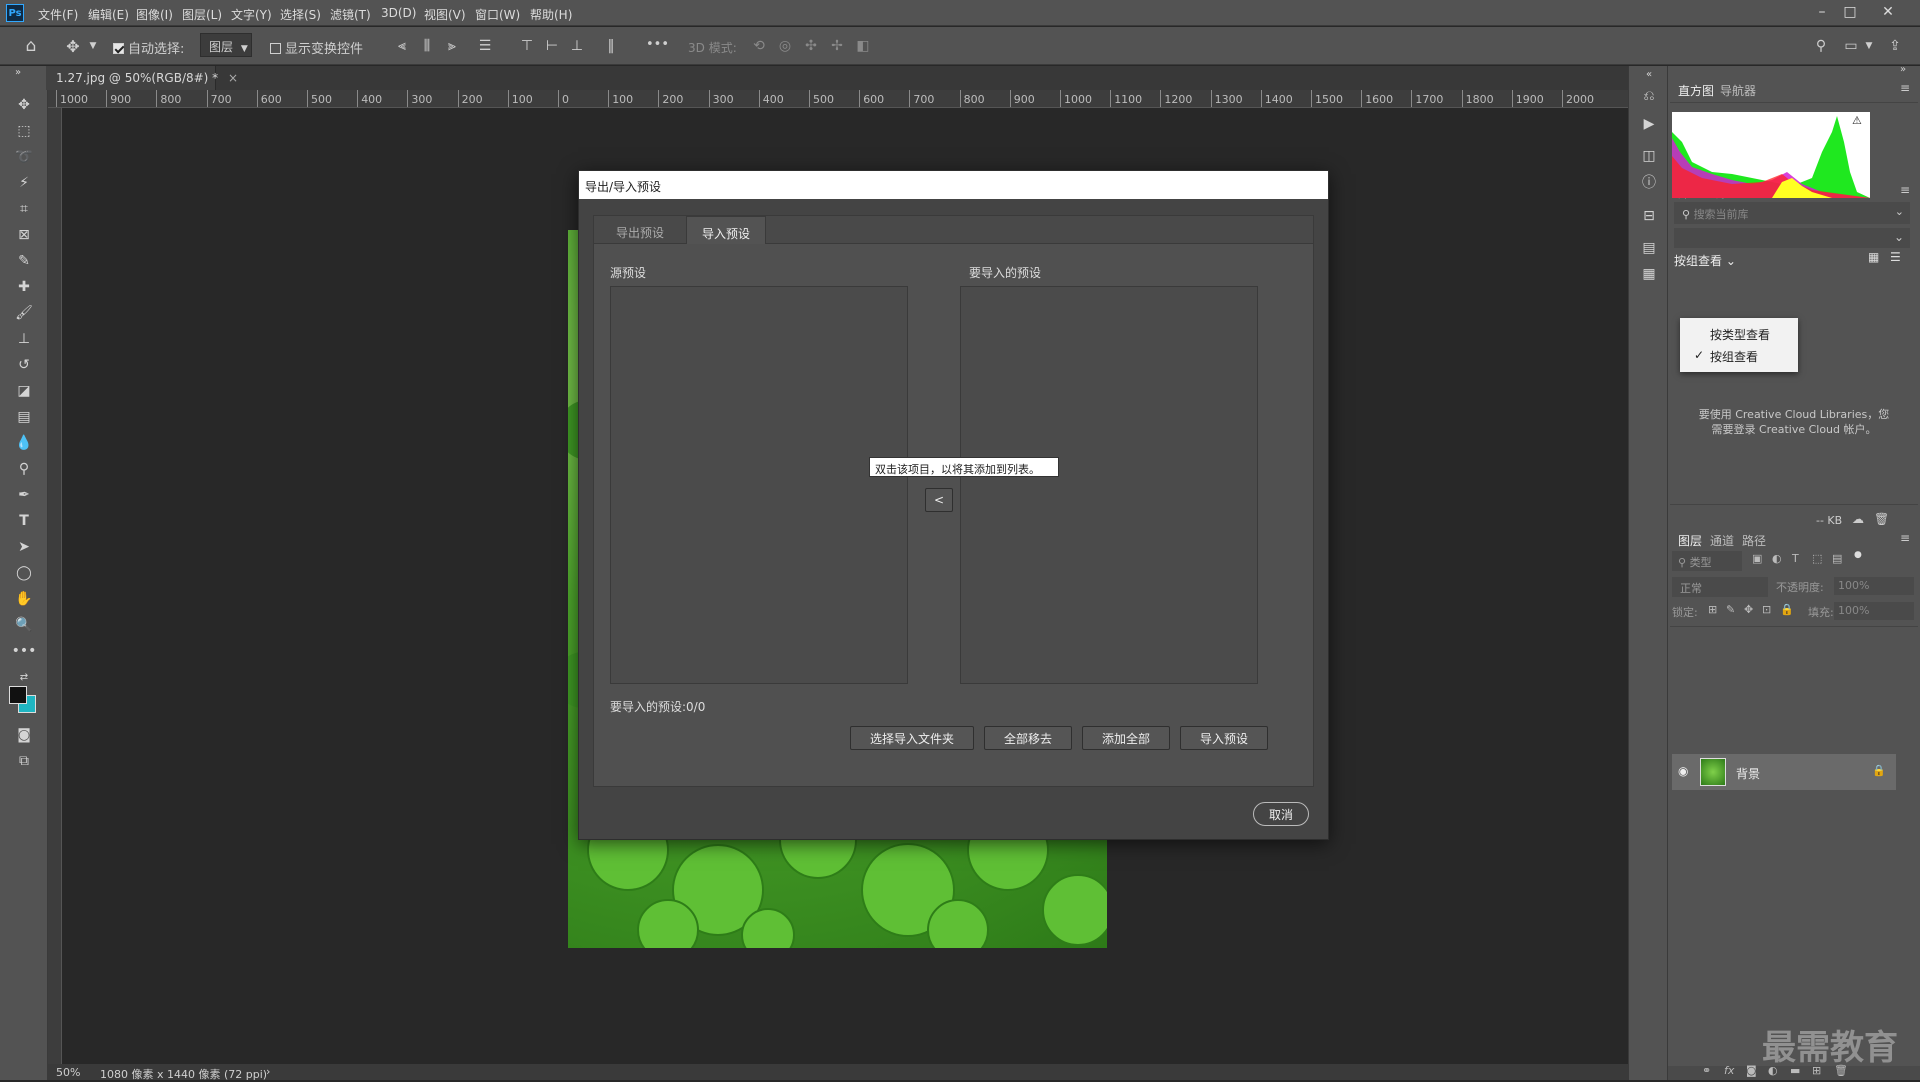 This screenshot has height=1082, width=1920. What do you see at coordinates (24, 391) in the screenshot?
I see `eraser-tool-icon: ◪` at bounding box center [24, 391].